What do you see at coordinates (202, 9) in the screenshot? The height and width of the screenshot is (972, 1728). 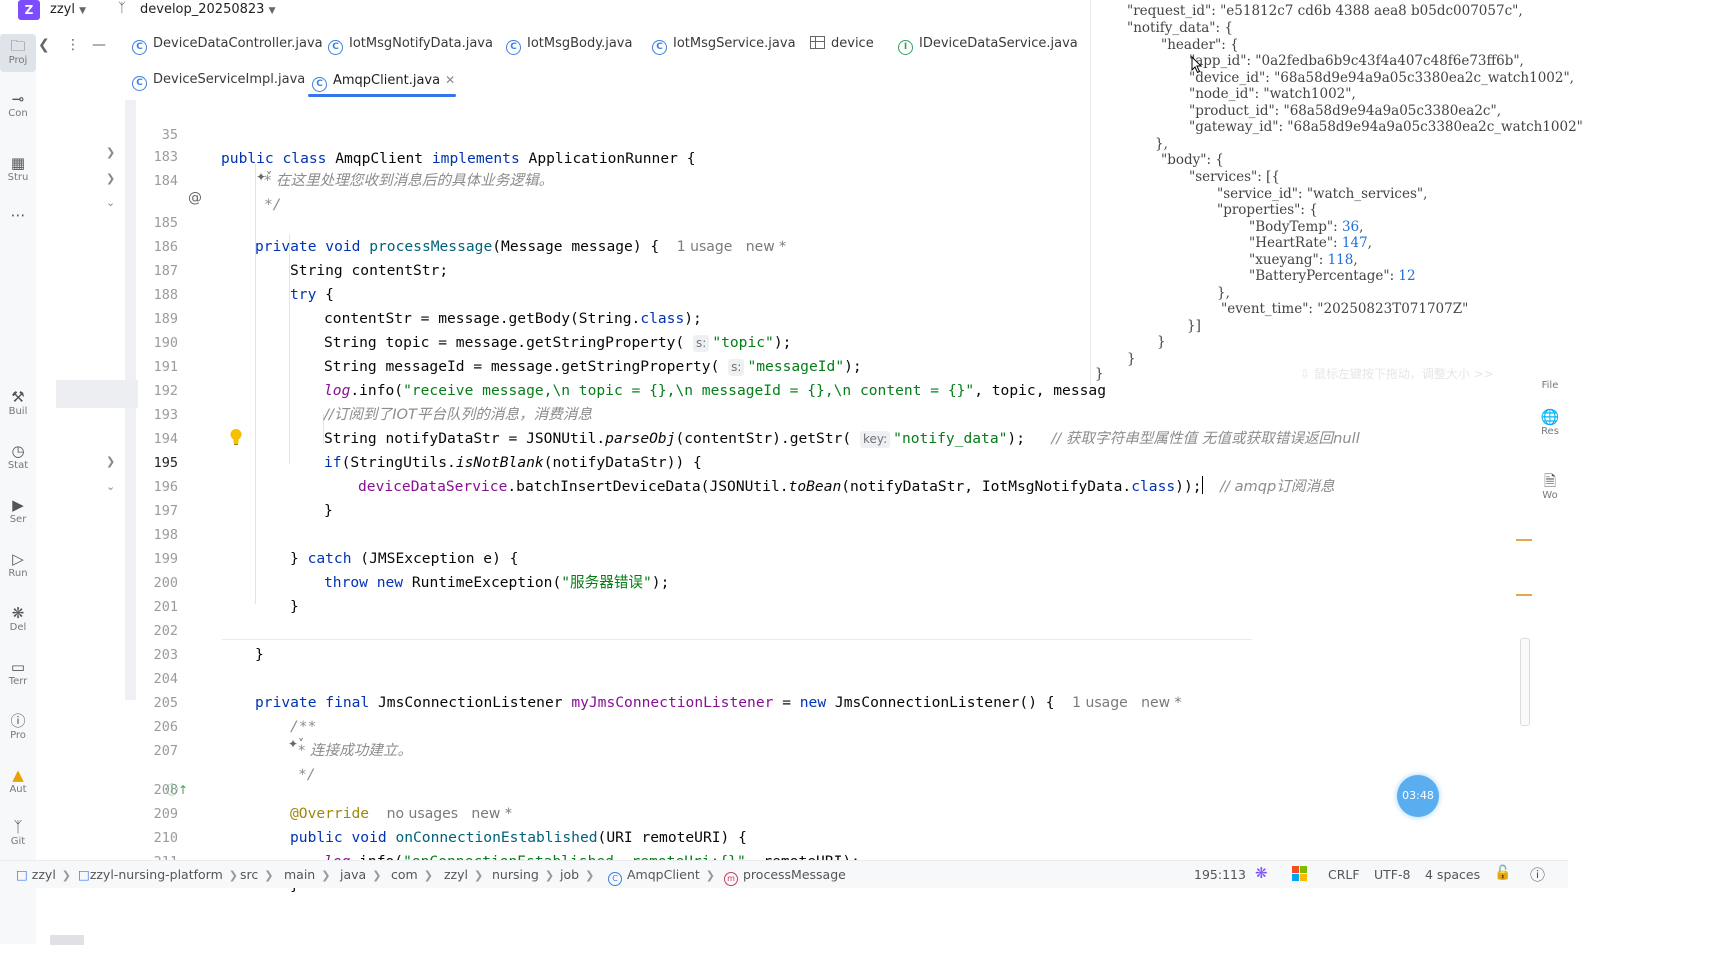 I see `branch-name: develop_20250823` at bounding box center [202, 9].